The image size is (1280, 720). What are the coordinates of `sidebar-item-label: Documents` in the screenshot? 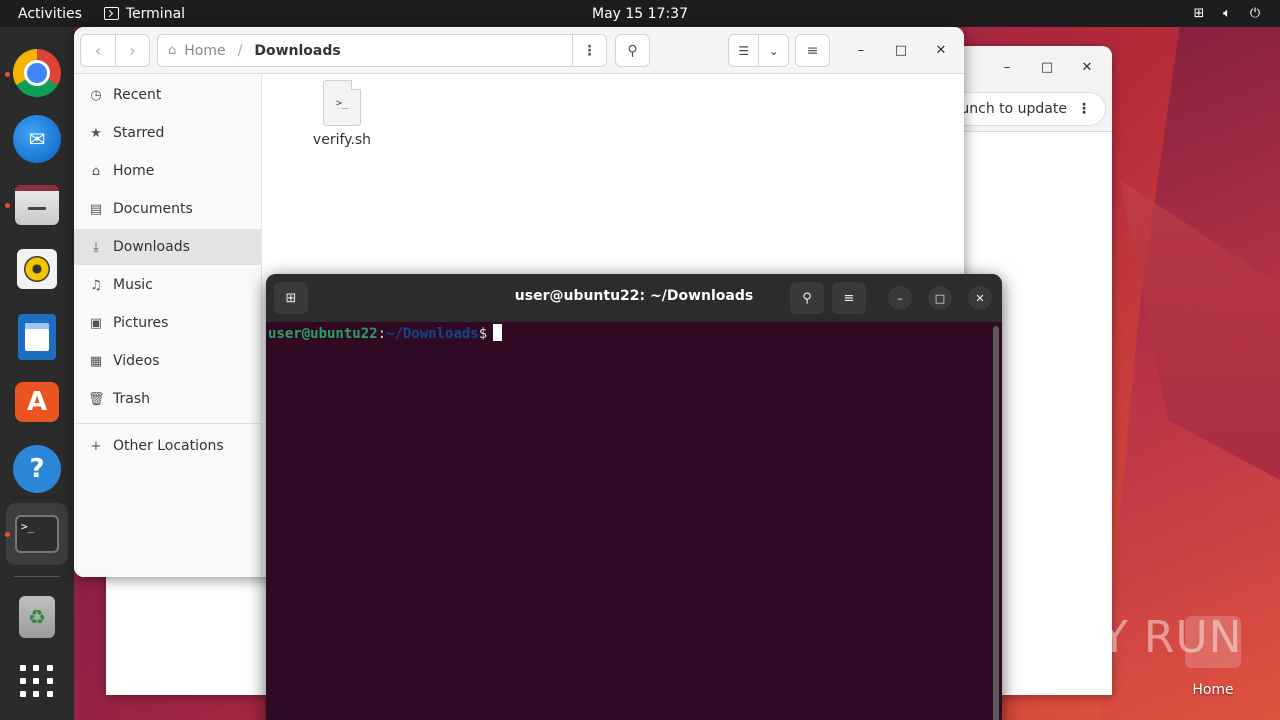 It's located at (153, 209).